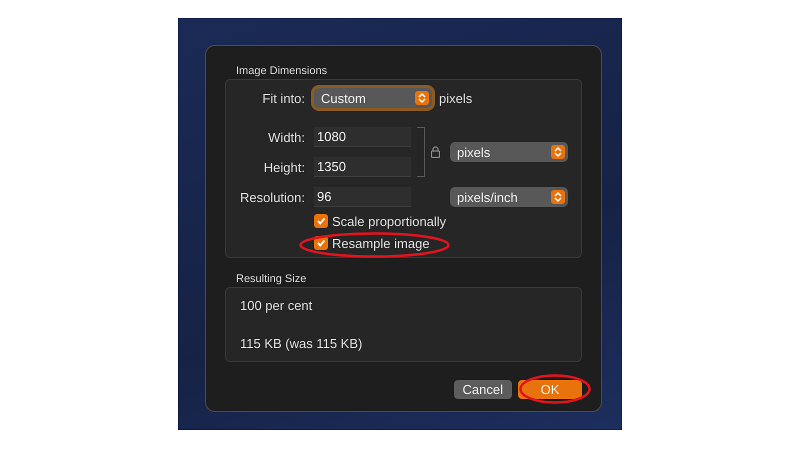  What do you see at coordinates (283, 167) in the screenshot?
I see `field-label: Height:` at bounding box center [283, 167].